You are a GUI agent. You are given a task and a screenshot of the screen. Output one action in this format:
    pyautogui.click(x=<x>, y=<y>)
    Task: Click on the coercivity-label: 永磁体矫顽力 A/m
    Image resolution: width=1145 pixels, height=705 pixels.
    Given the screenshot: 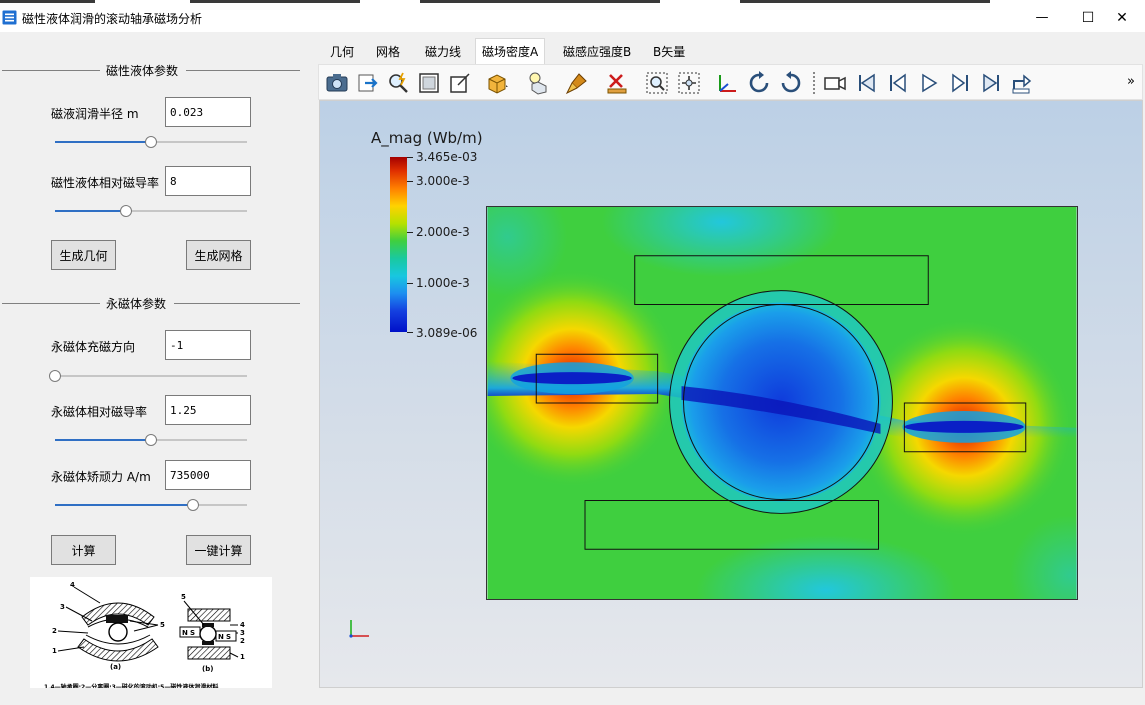 What is the action you would take?
    pyautogui.click(x=101, y=477)
    